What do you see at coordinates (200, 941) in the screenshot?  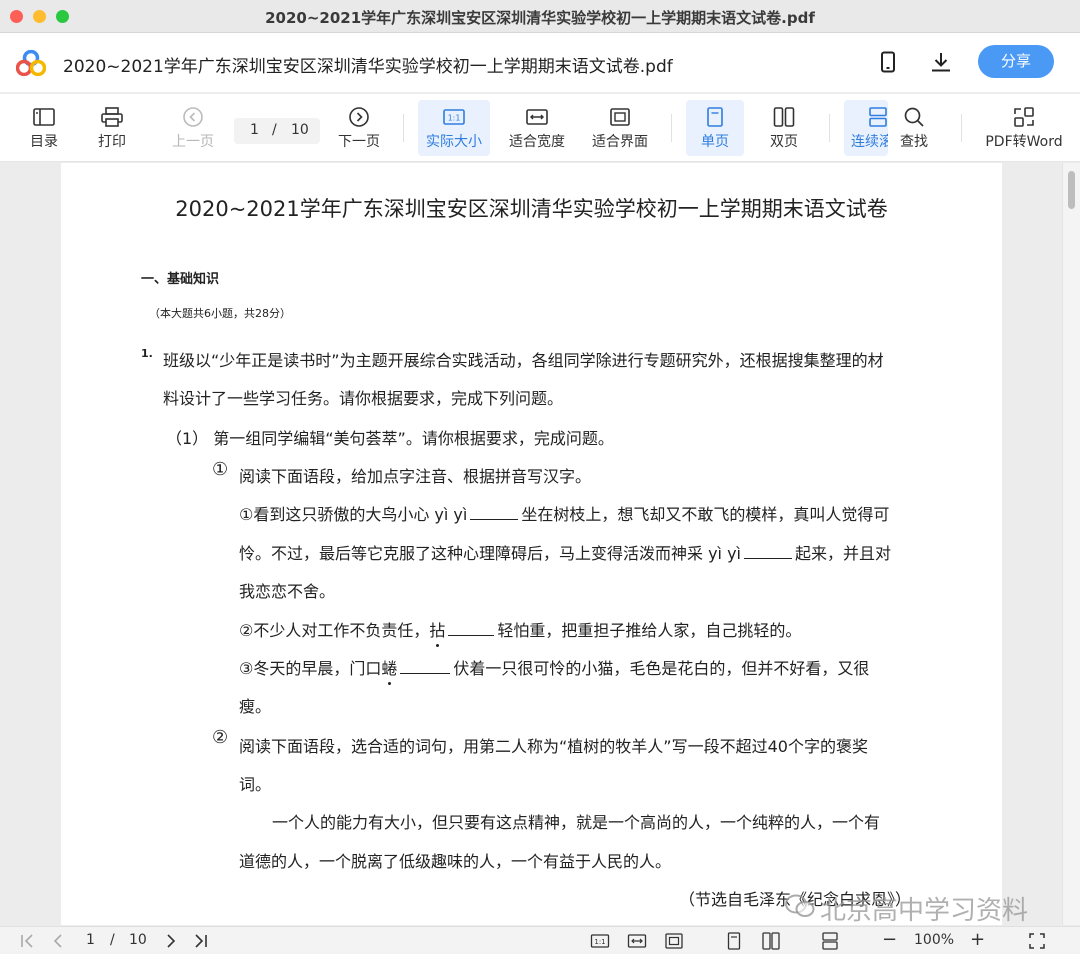 I see `last-page-button` at bounding box center [200, 941].